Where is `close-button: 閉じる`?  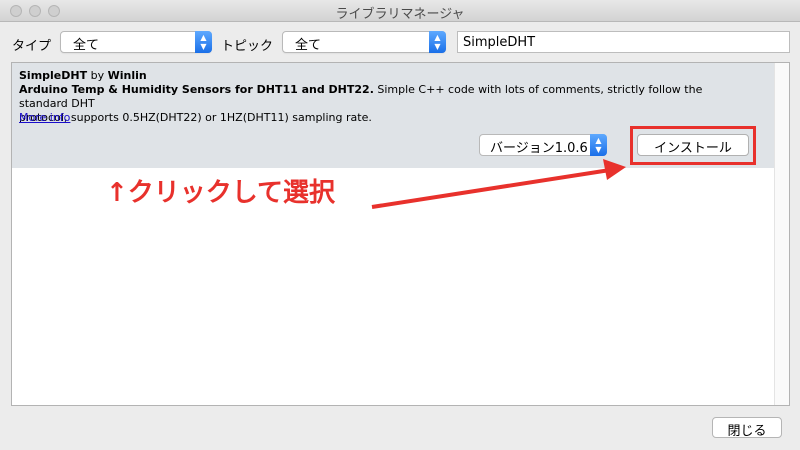
close-button: 閉じる is located at coordinates (747, 428).